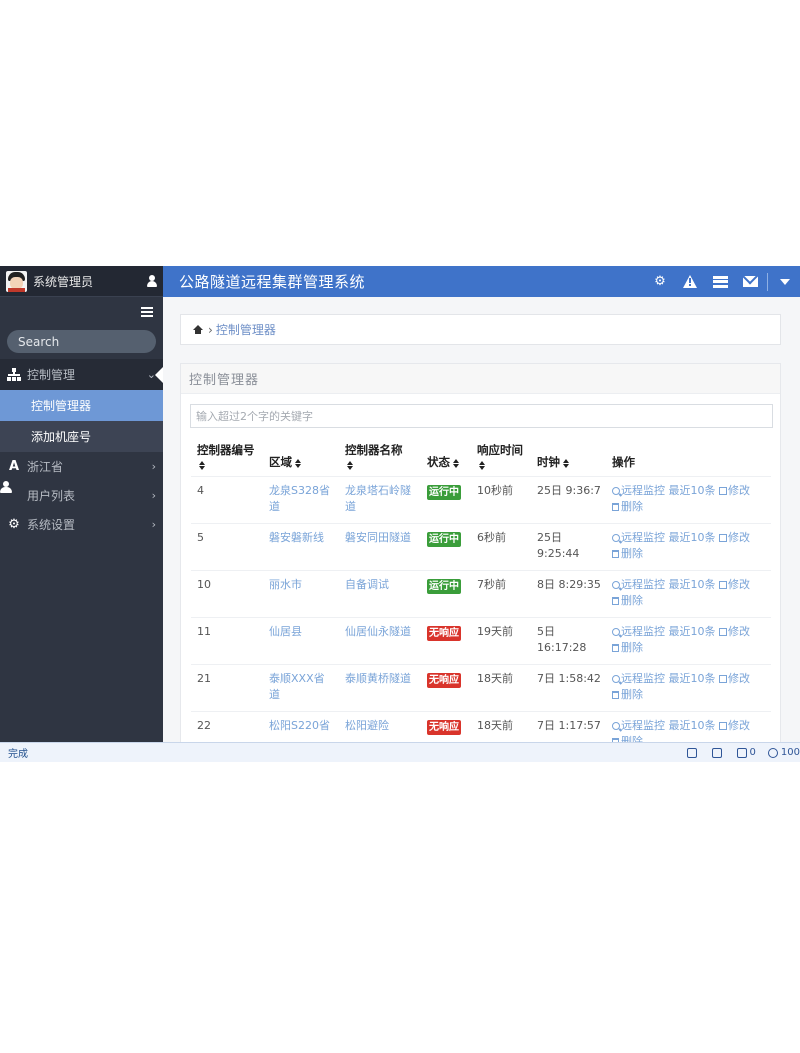  Describe the element at coordinates (151, 374) in the screenshot. I see `chevron-down-icon: ⌄` at that location.